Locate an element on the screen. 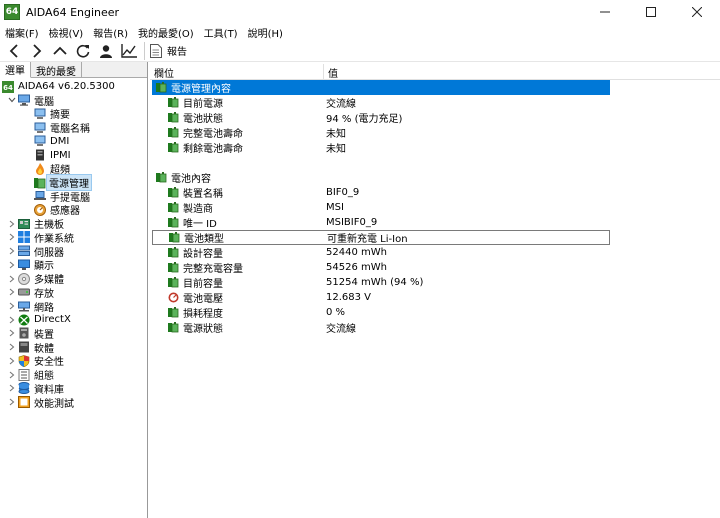  aida64-icon: 64 is located at coordinates (8, 86).